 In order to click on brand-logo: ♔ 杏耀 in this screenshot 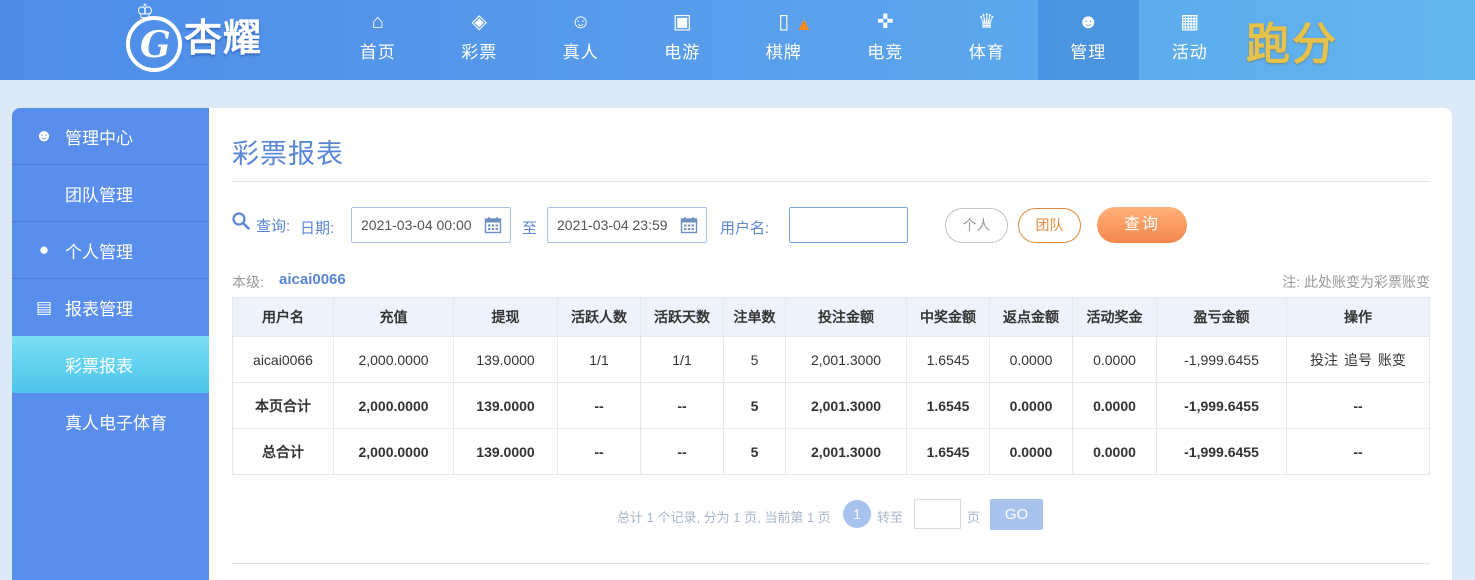, I will do `click(207, 38)`.